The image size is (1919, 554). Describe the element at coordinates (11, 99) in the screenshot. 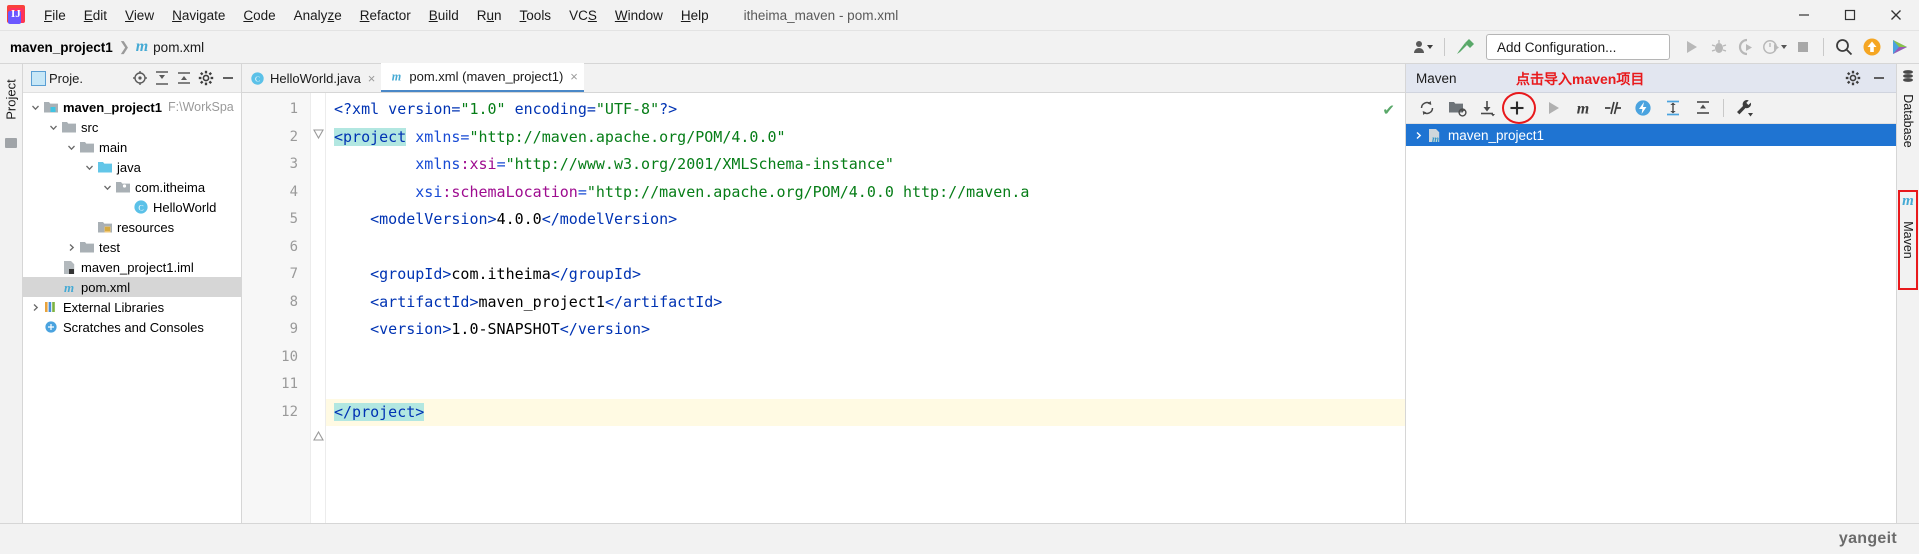

I see `sidebar-tab-project: Project` at that location.